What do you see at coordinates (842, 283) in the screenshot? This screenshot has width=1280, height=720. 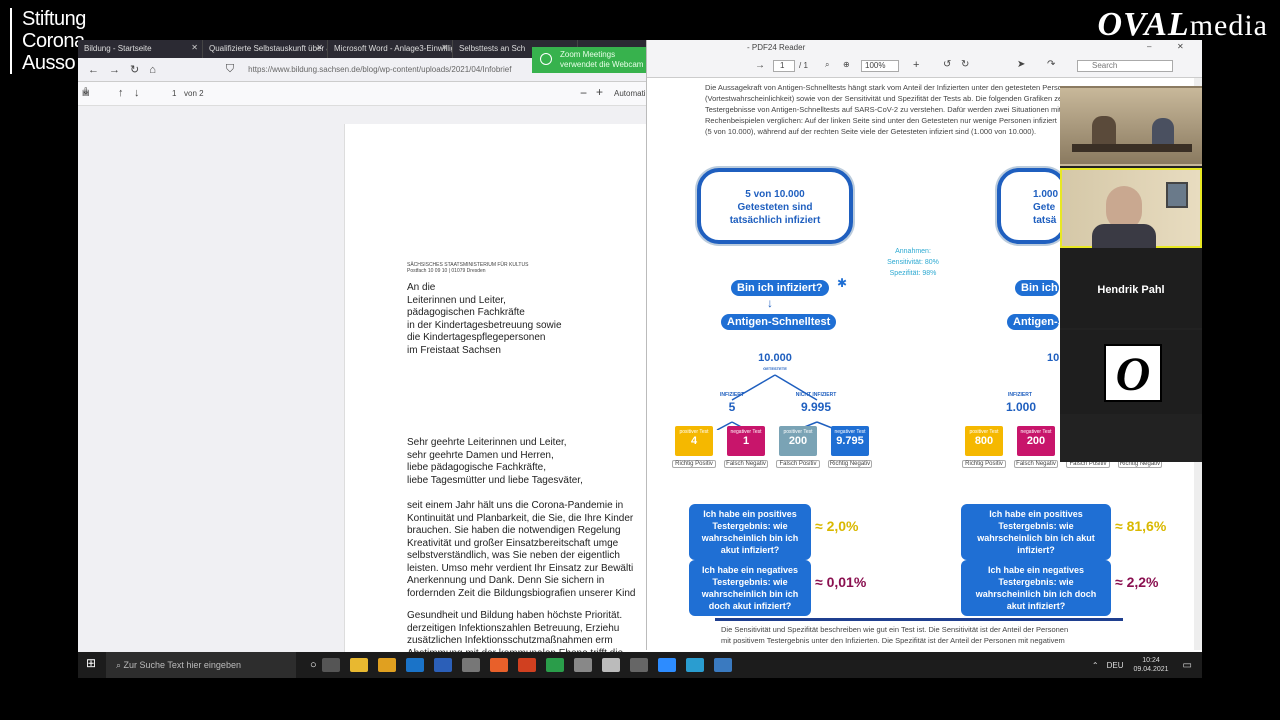 I see `virus-icon: ✱` at bounding box center [842, 283].